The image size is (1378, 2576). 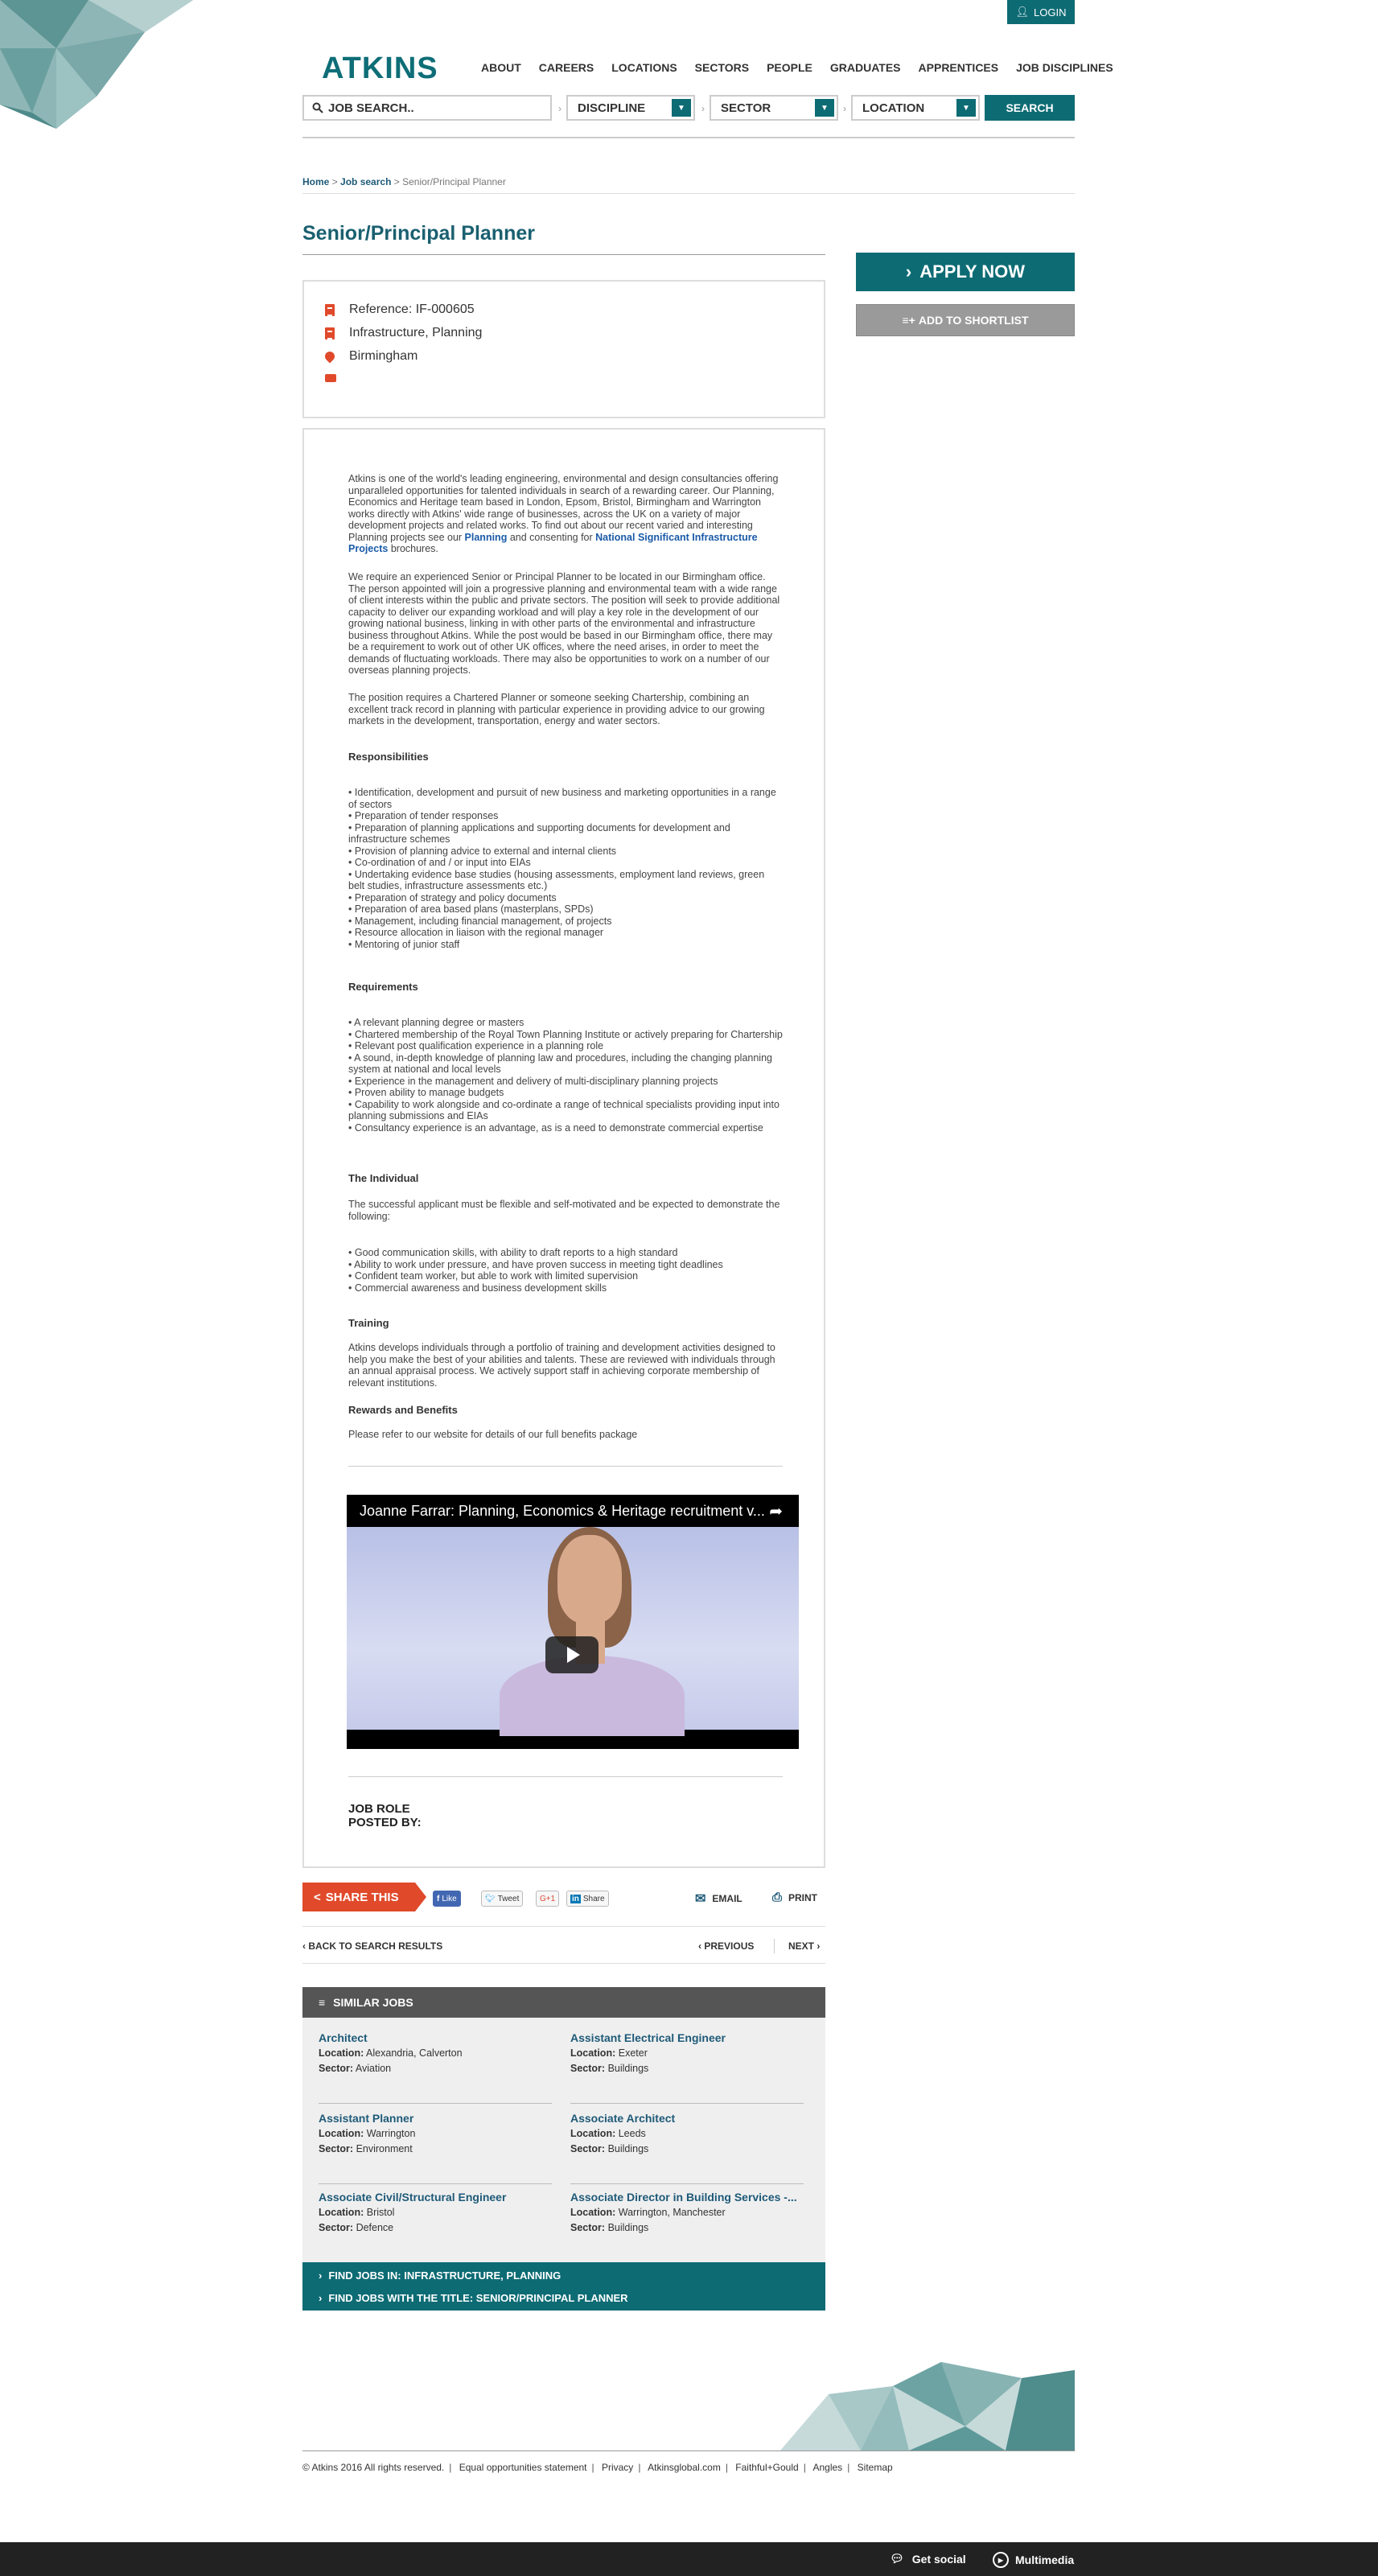 I want to click on print-button: ⎙ PRINT, so click(x=795, y=1897).